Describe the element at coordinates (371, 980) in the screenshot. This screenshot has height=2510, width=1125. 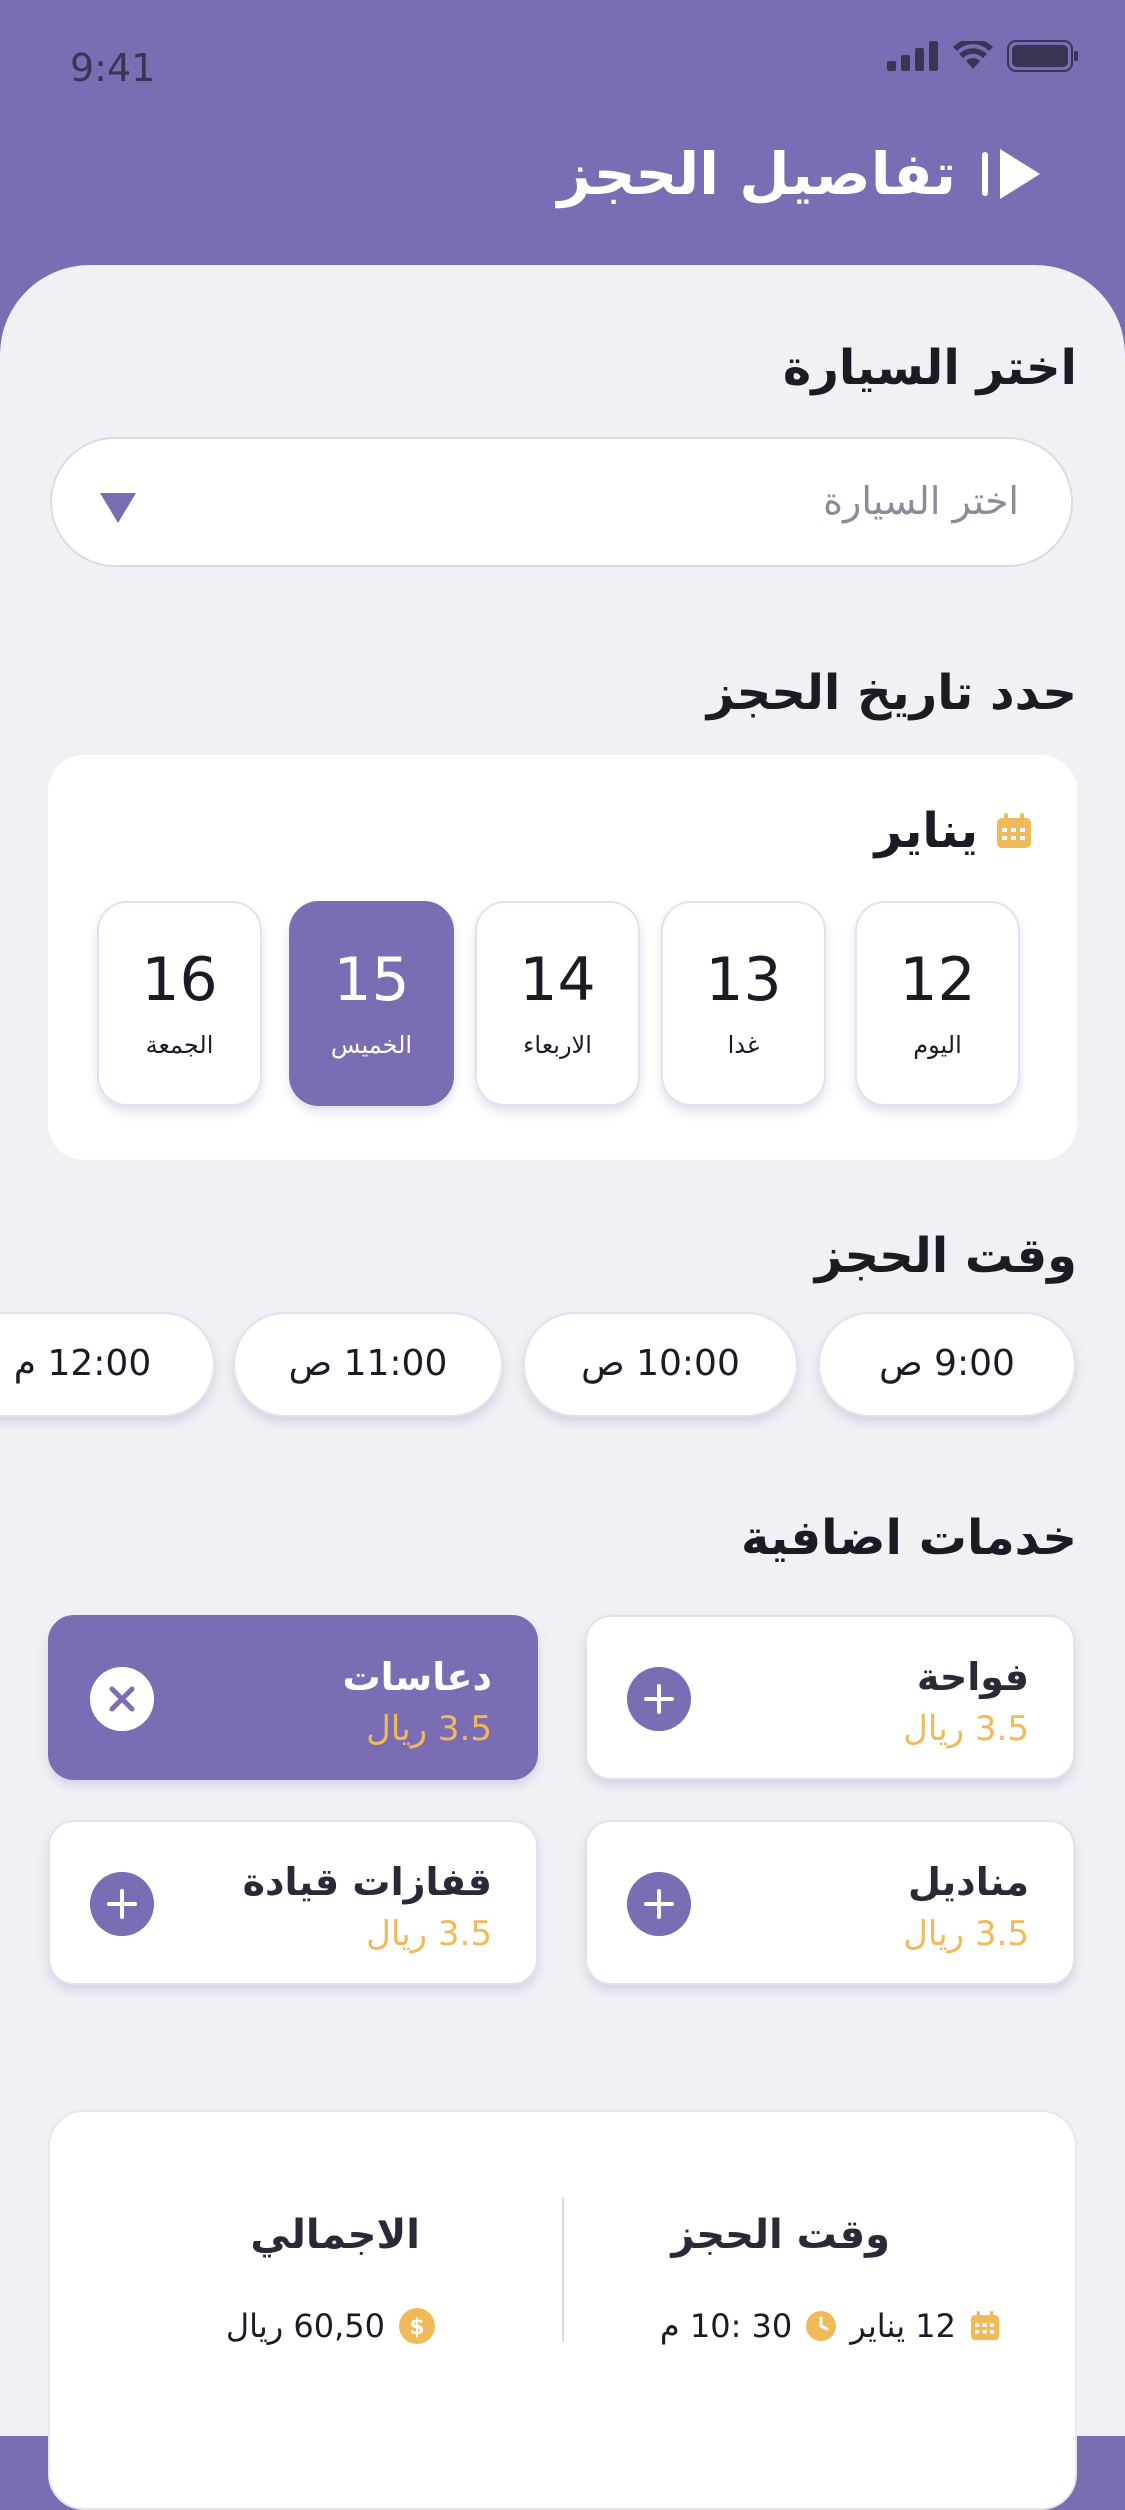
I see `day-number: 15` at that location.